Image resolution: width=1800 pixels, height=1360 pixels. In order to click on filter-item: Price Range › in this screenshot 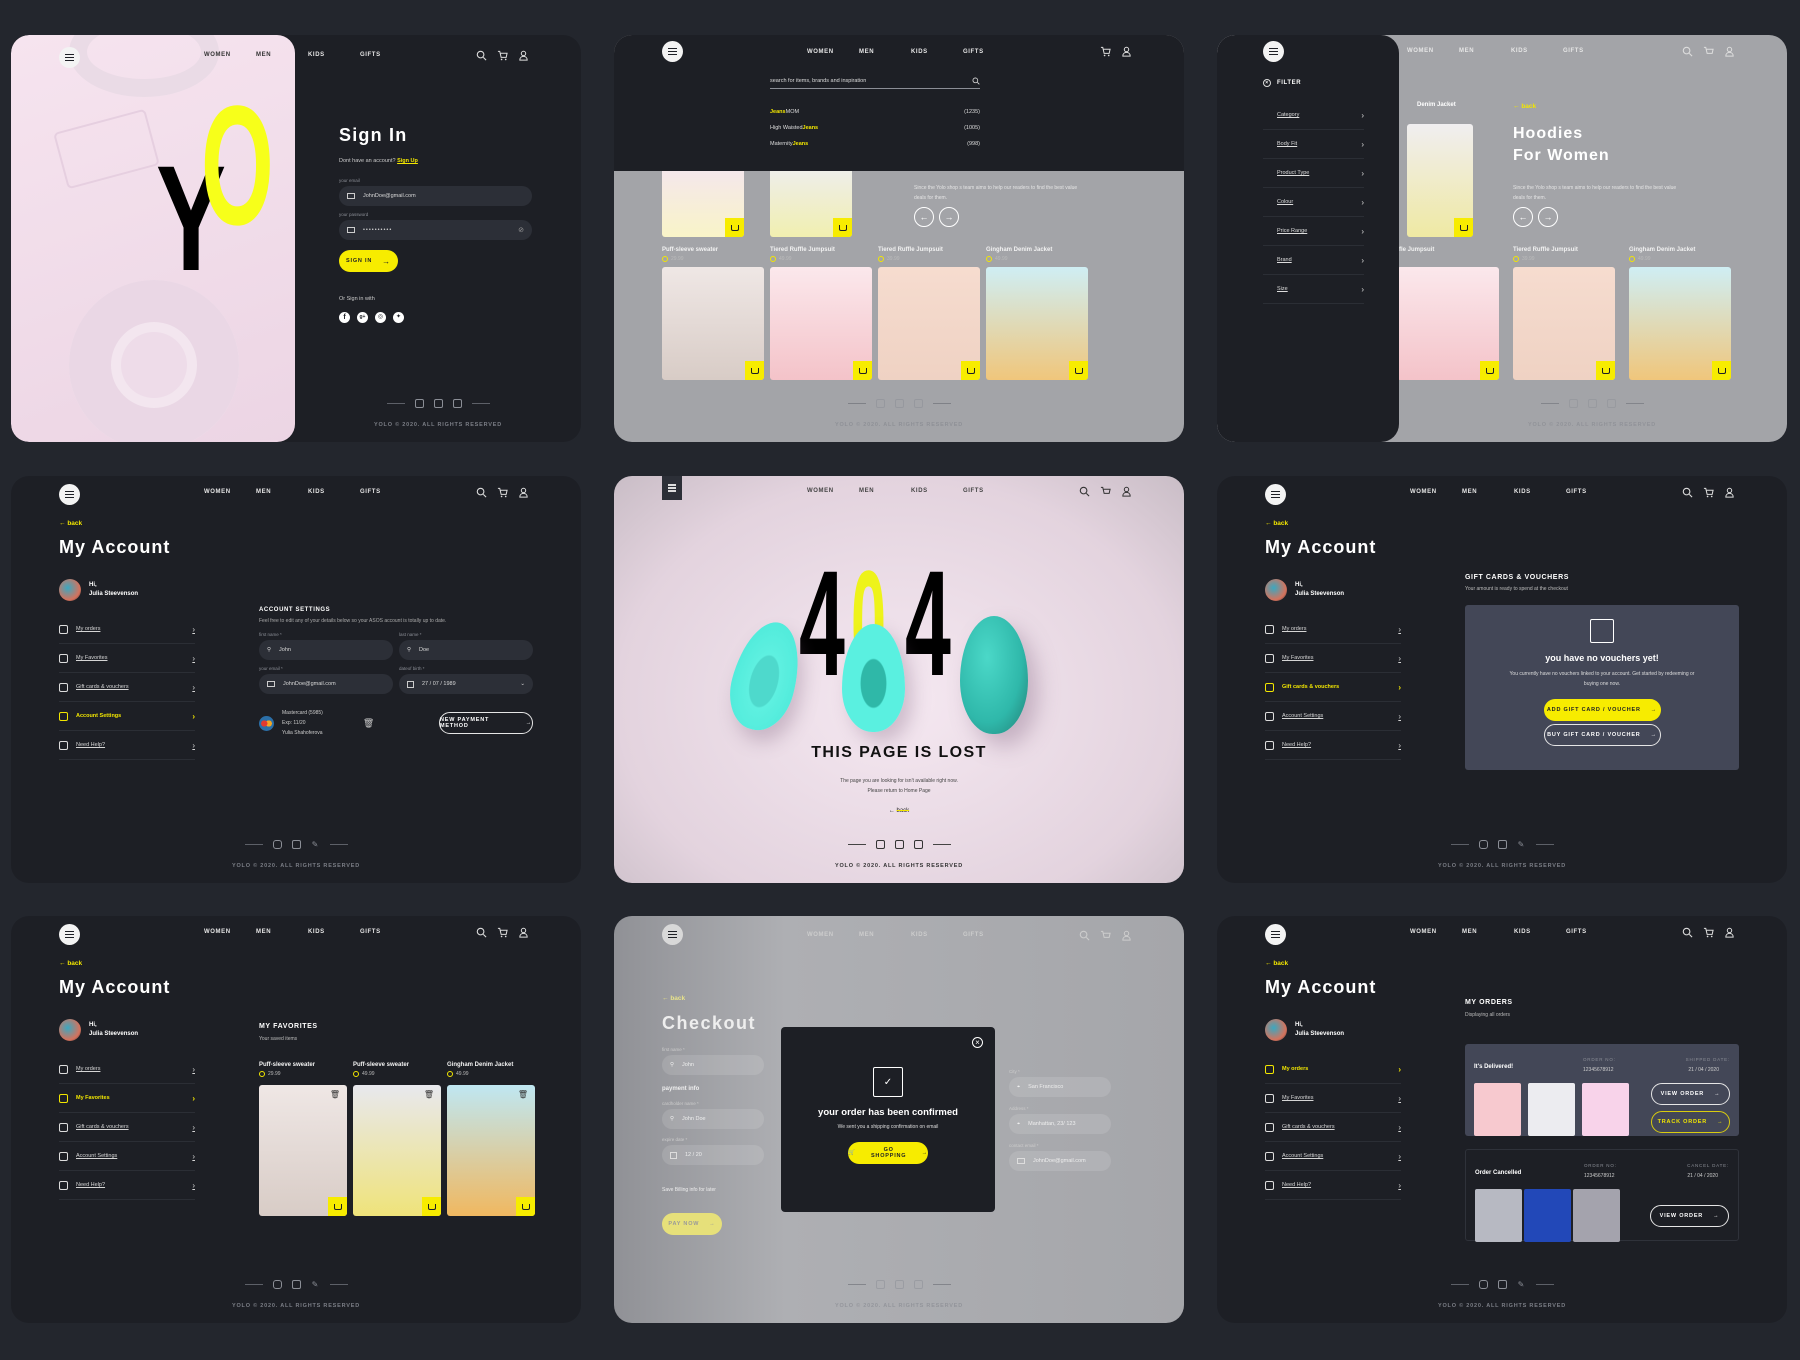, I will do `click(1313, 231)`.